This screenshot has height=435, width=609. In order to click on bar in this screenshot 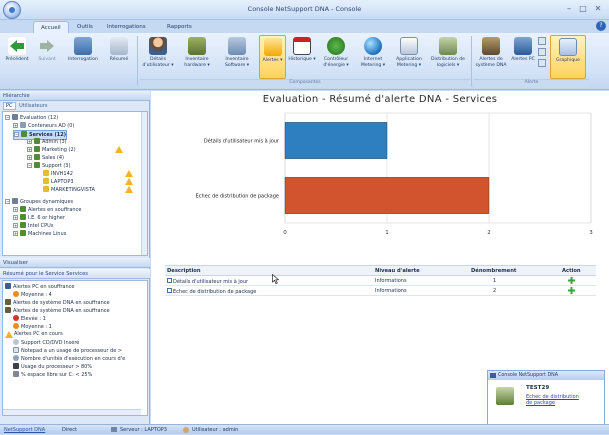, I will do `click(336, 140)`.